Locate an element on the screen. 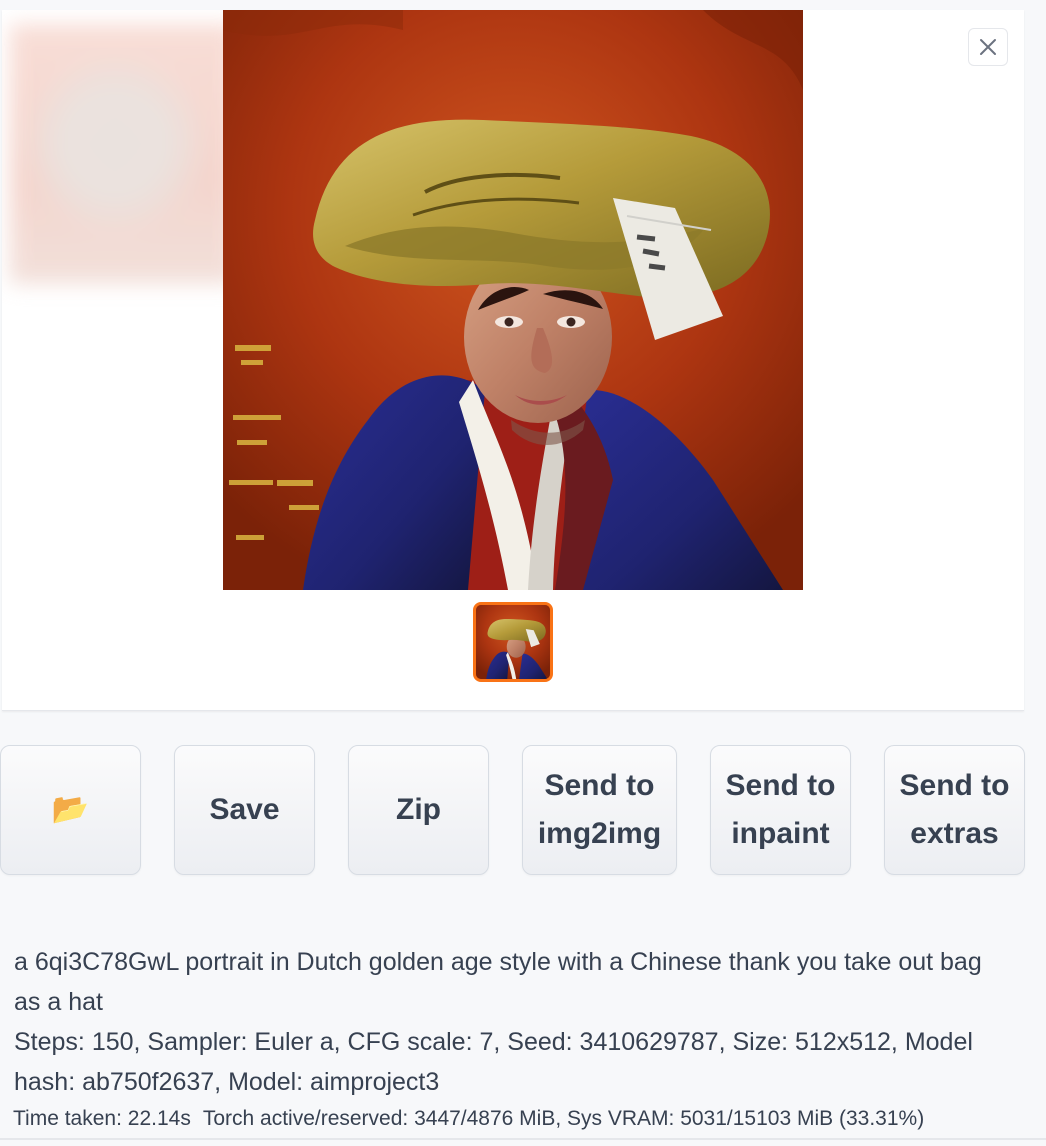 This screenshot has height=1146, width=1046. send-to-extras-label: Send to extras is located at coordinates (954, 809).